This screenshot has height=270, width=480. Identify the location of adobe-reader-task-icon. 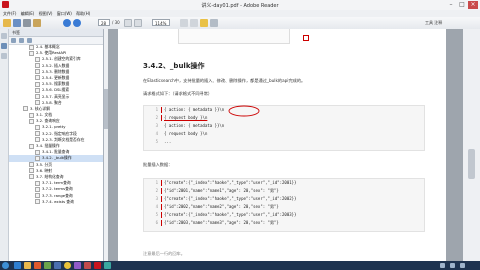
(97, 265).